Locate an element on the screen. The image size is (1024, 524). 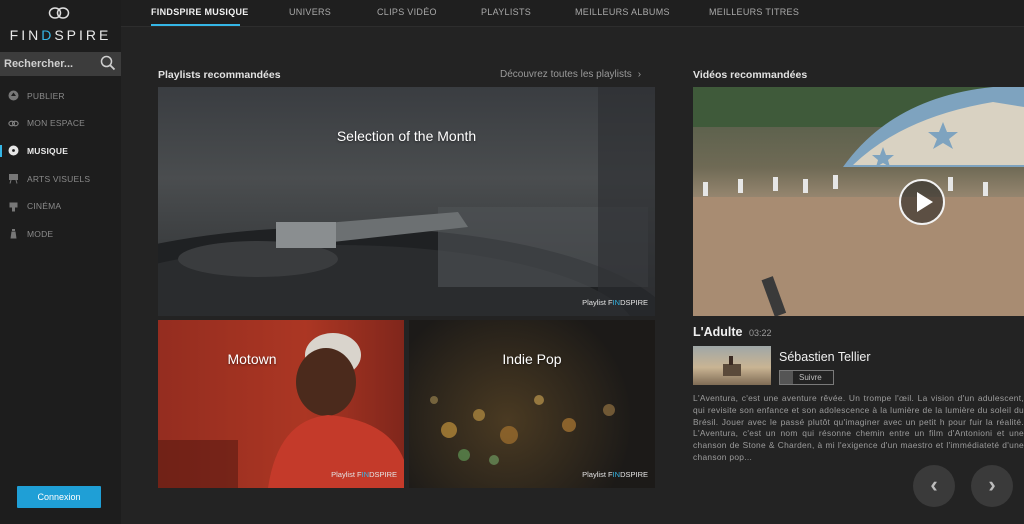
sidebar-item-musique: MUSIQUE is located at coordinates (60, 151).